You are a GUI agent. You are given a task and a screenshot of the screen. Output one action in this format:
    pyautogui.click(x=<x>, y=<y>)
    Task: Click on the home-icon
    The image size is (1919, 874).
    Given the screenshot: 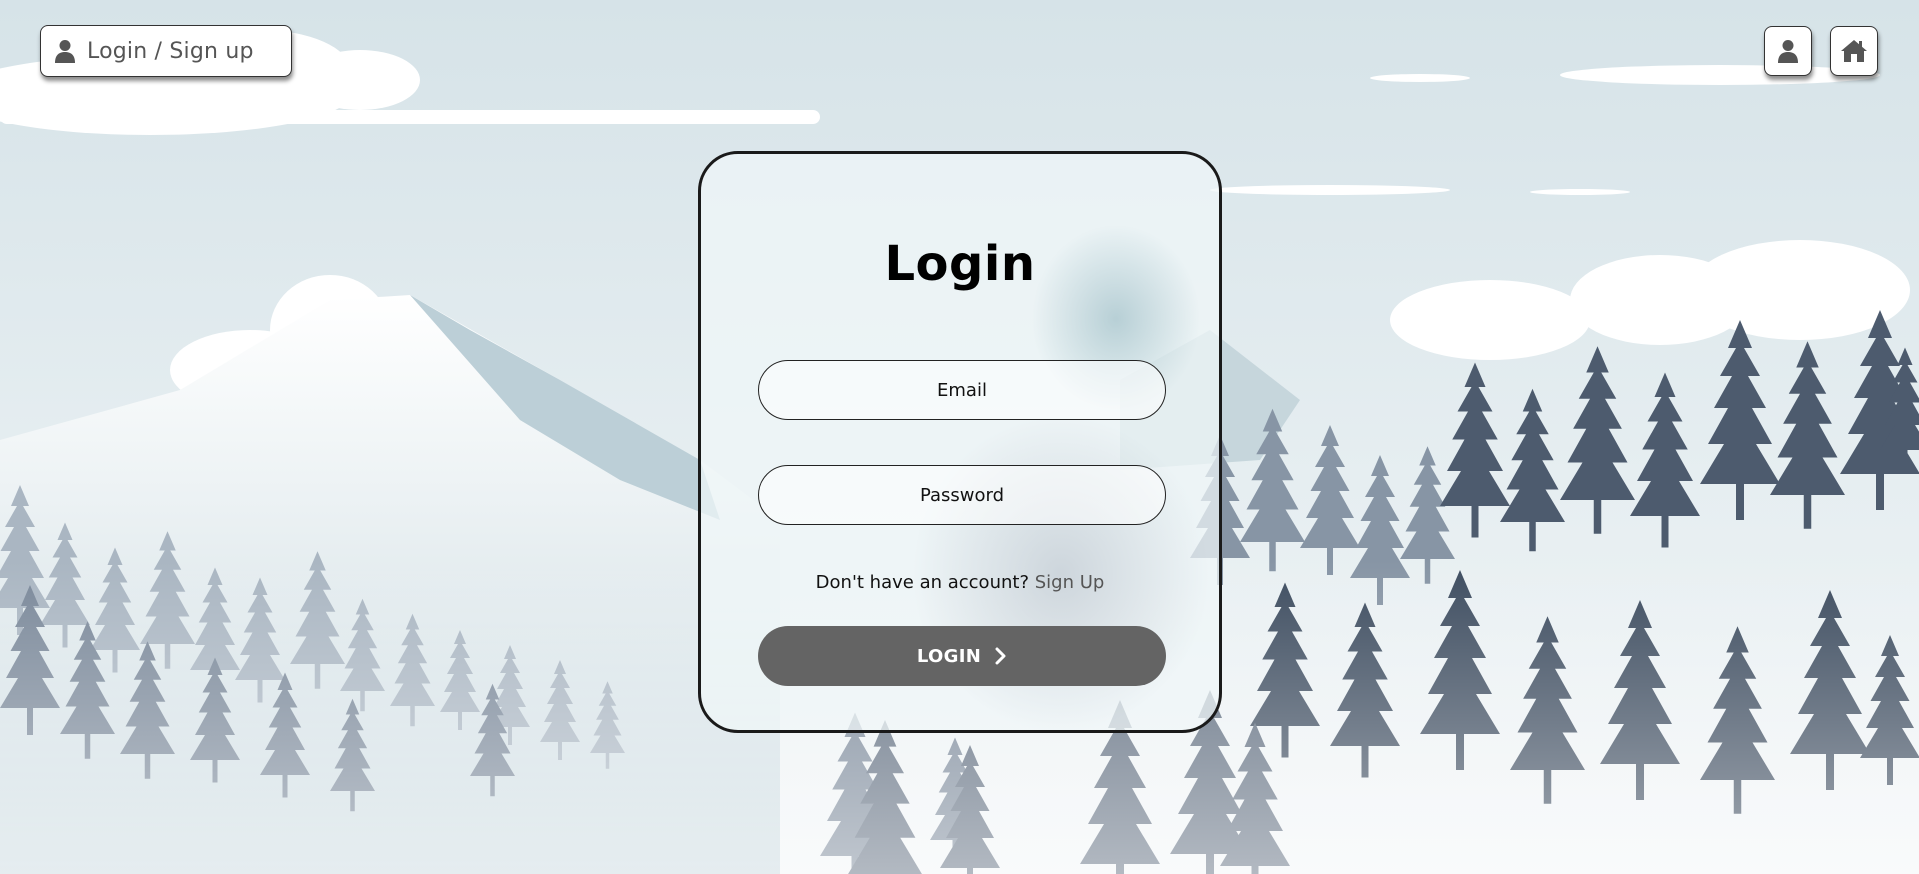 What is the action you would take?
    pyautogui.click(x=1854, y=51)
    